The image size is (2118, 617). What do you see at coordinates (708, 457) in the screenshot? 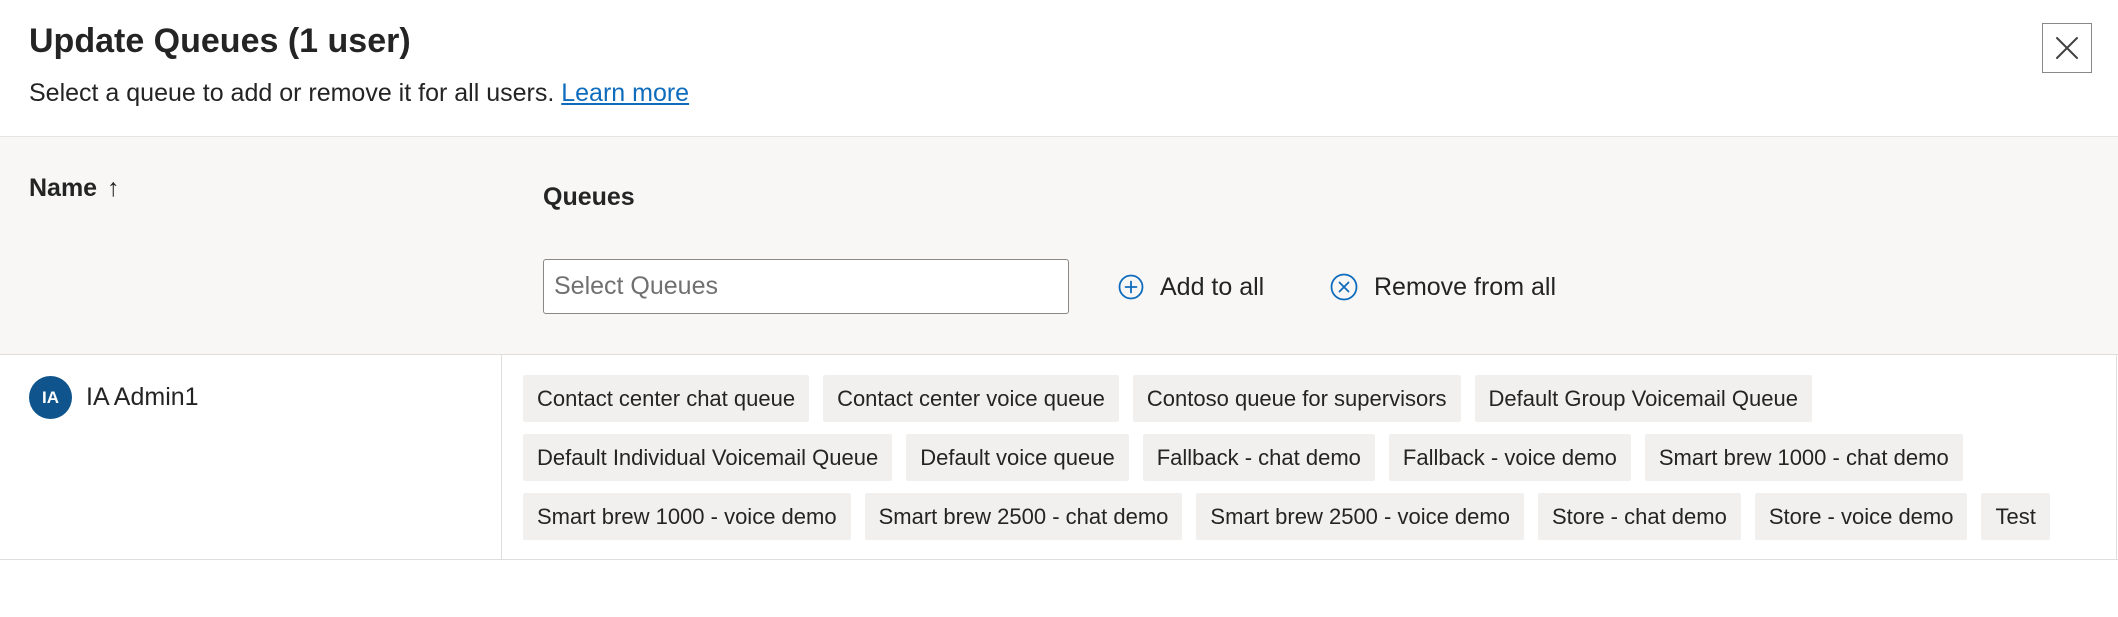
I see `queue-tag: Default Individual Voicemail Queue` at bounding box center [708, 457].